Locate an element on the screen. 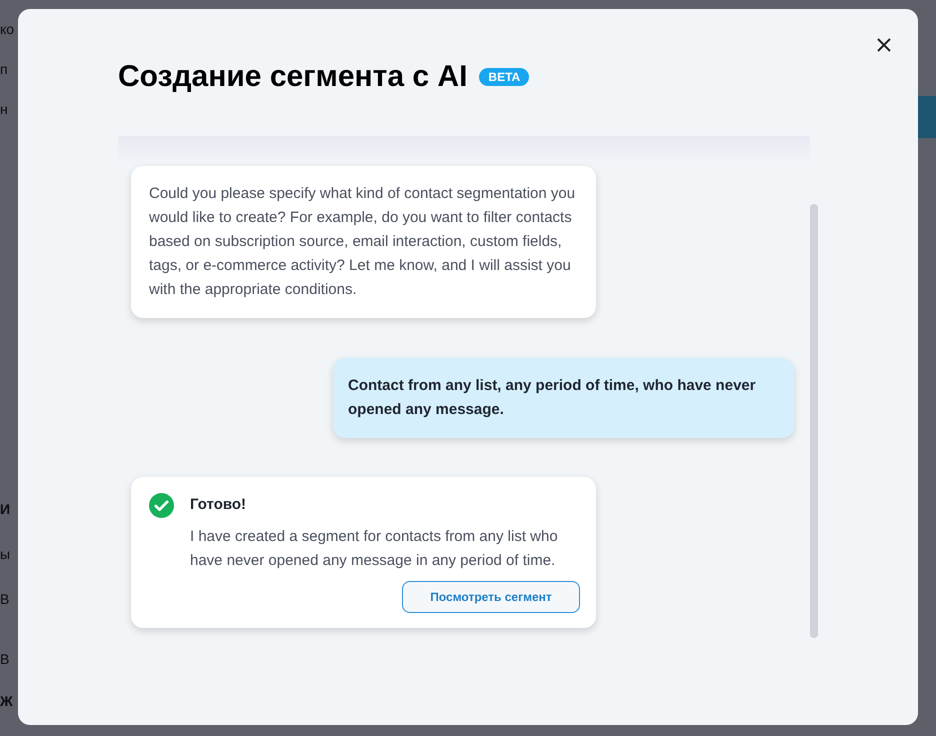  page-button-background is located at coordinates (927, 117).